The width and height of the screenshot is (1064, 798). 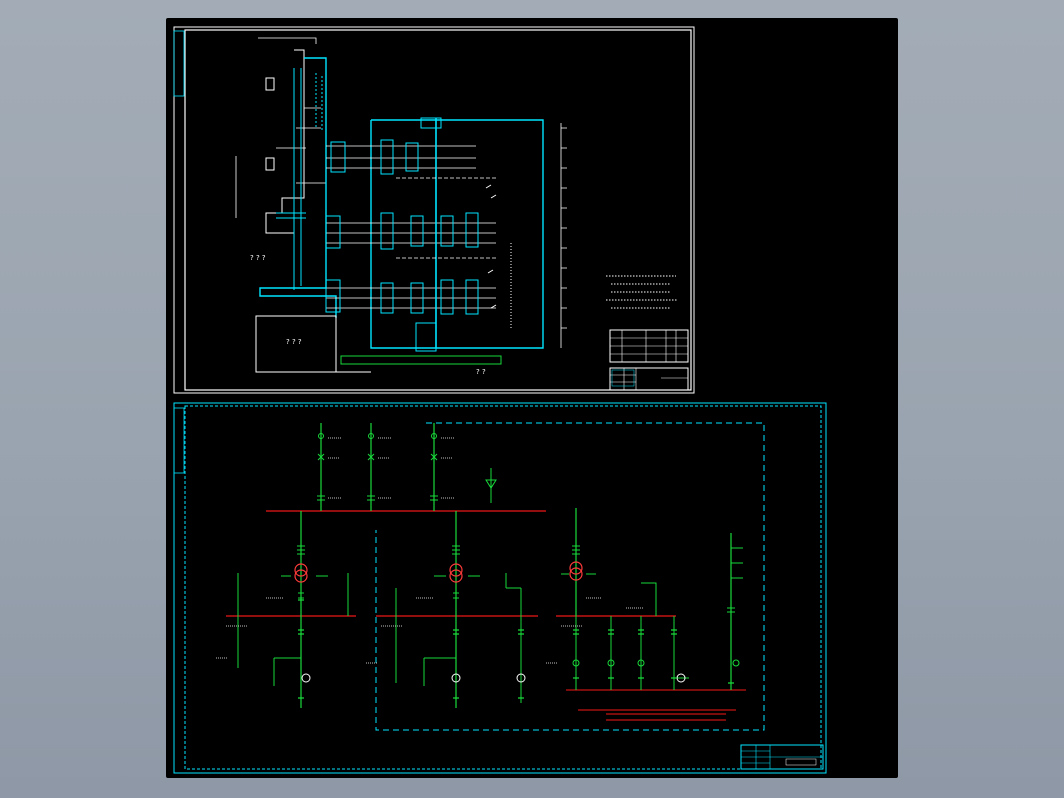 I want to click on outgoing-feeders, so click(x=490, y=620).